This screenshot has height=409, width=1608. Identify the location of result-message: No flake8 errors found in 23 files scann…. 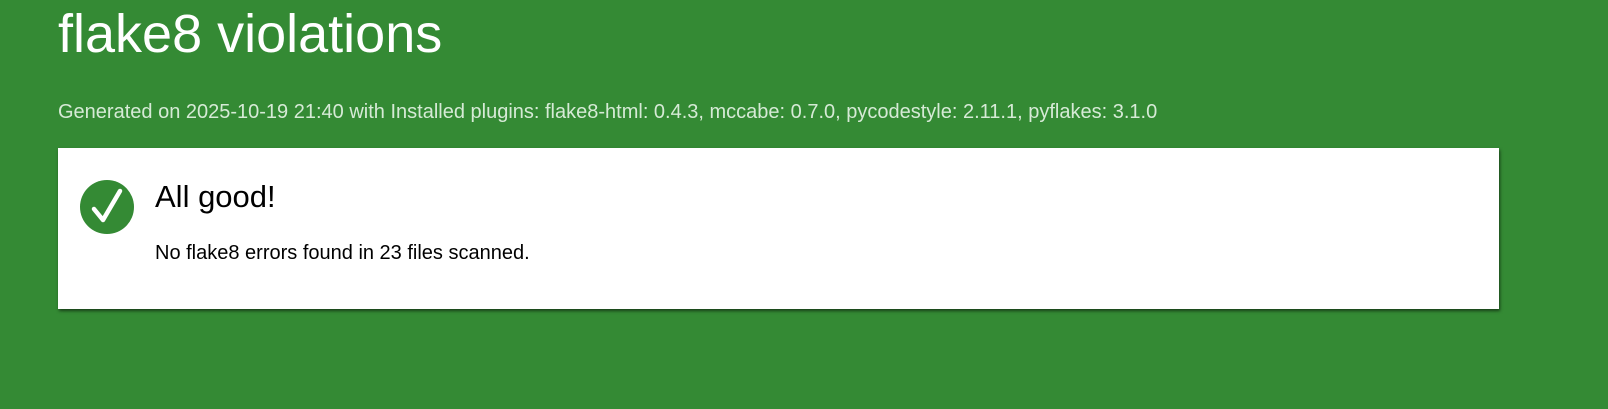
(342, 253).